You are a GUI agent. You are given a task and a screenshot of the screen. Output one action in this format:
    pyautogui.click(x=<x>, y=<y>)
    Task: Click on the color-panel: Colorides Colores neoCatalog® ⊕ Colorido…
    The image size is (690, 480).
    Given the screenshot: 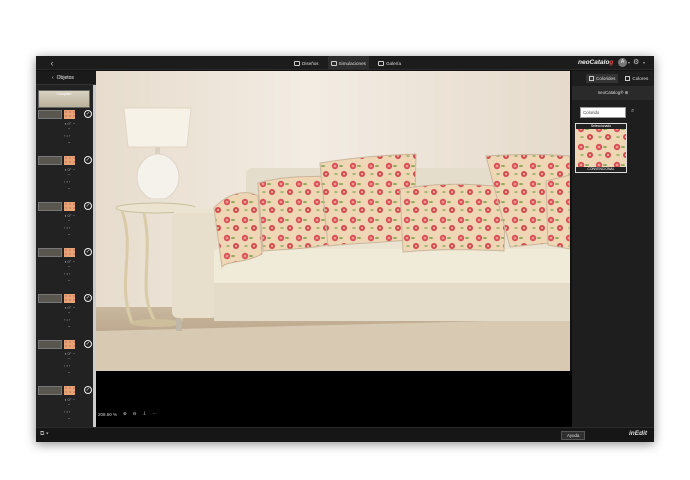 What is the action you would take?
    pyautogui.click(x=613, y=249)
    